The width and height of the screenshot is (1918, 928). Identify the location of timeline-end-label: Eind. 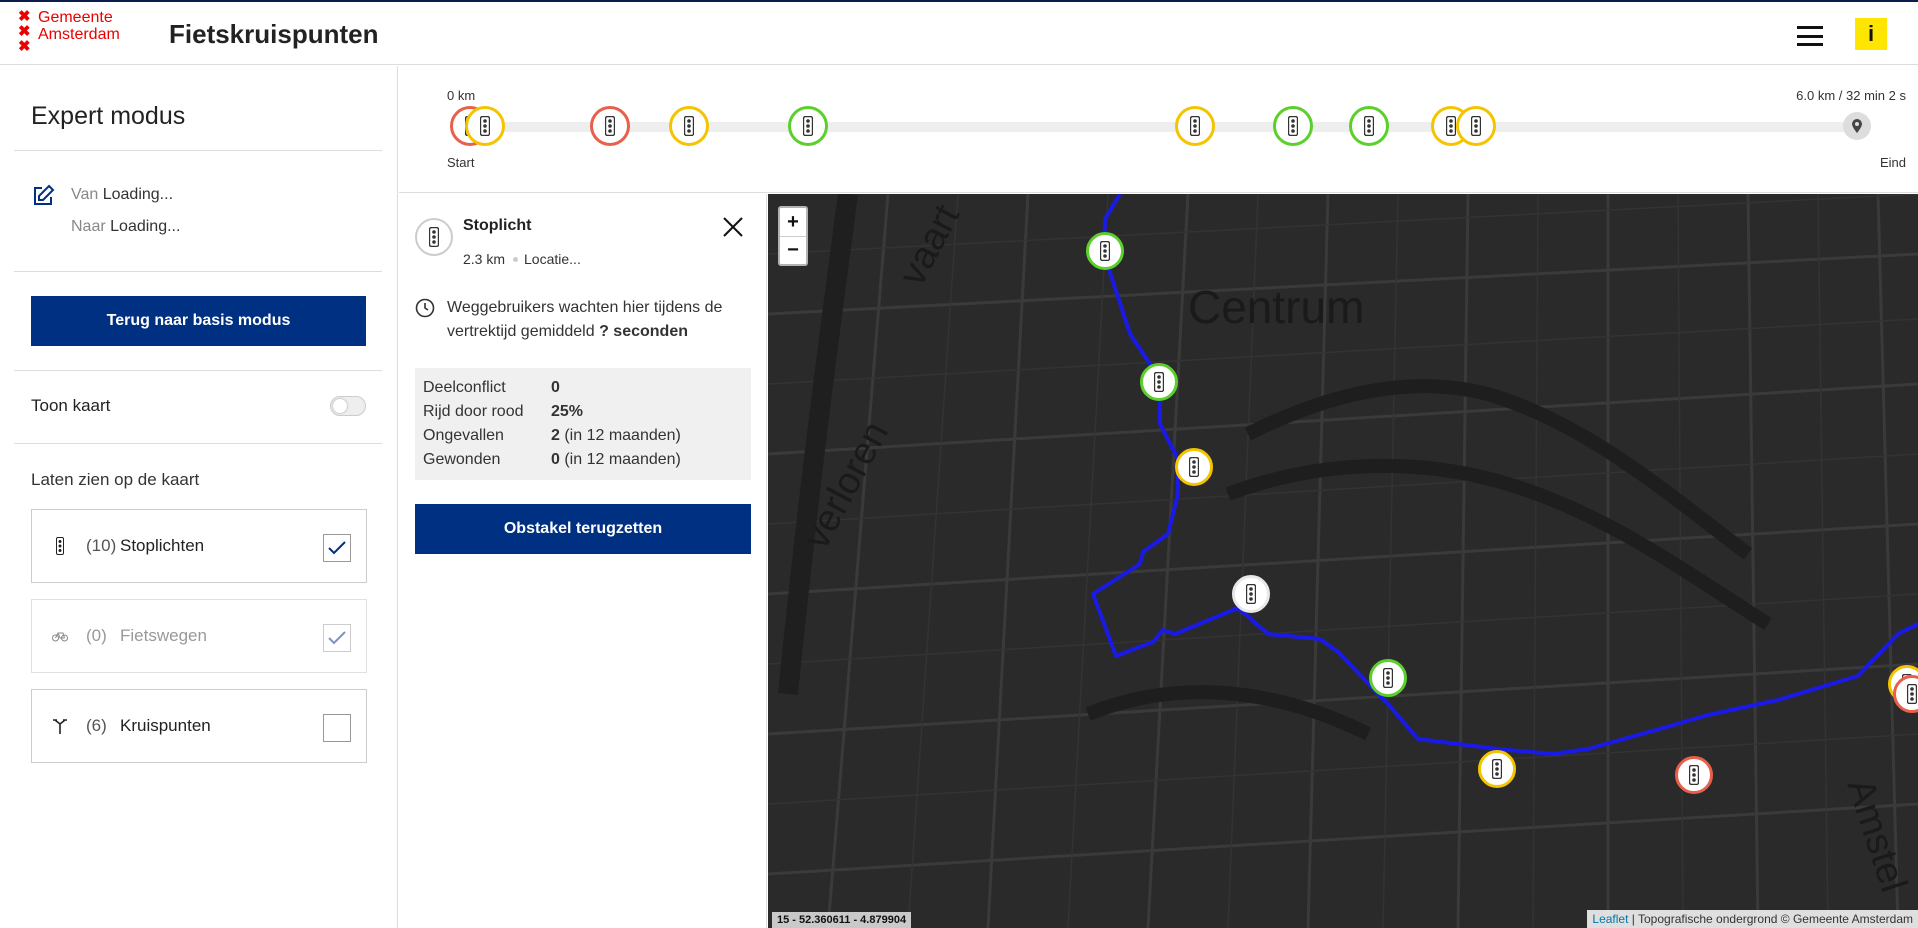
(1892, 162).